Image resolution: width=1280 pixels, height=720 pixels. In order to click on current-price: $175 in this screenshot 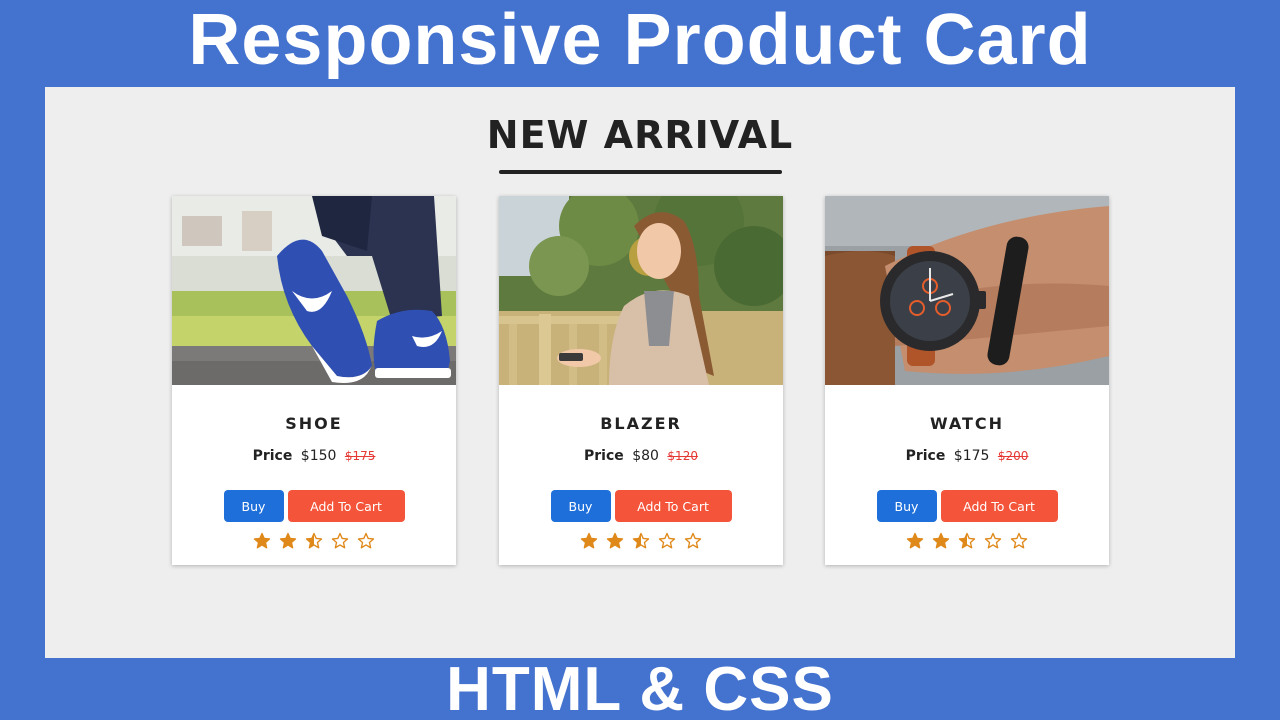, I will do `click(971, 456)`.